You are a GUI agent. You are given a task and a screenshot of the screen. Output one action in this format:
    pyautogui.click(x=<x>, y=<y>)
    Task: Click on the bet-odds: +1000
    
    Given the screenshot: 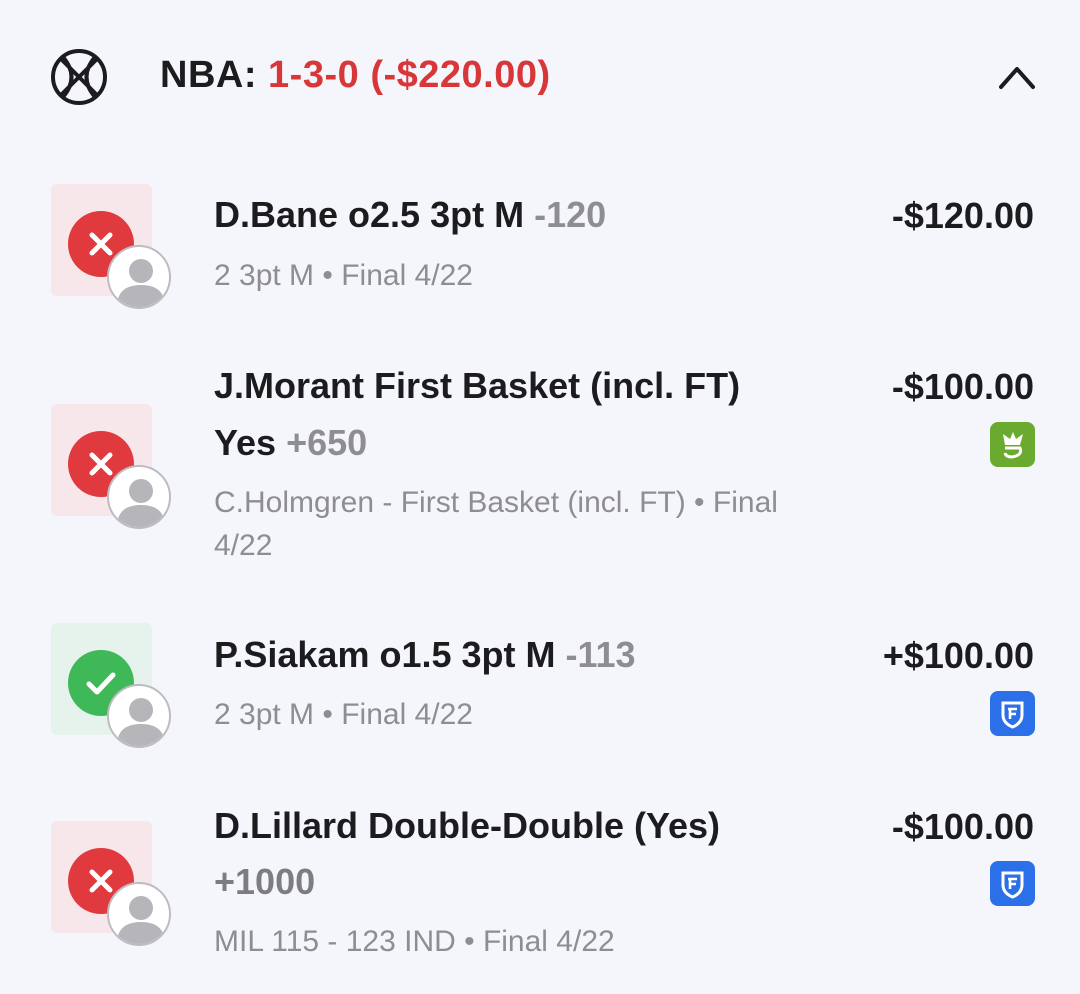 What is the action you would take?
    pyautogui.click(x=265, y=881)
    